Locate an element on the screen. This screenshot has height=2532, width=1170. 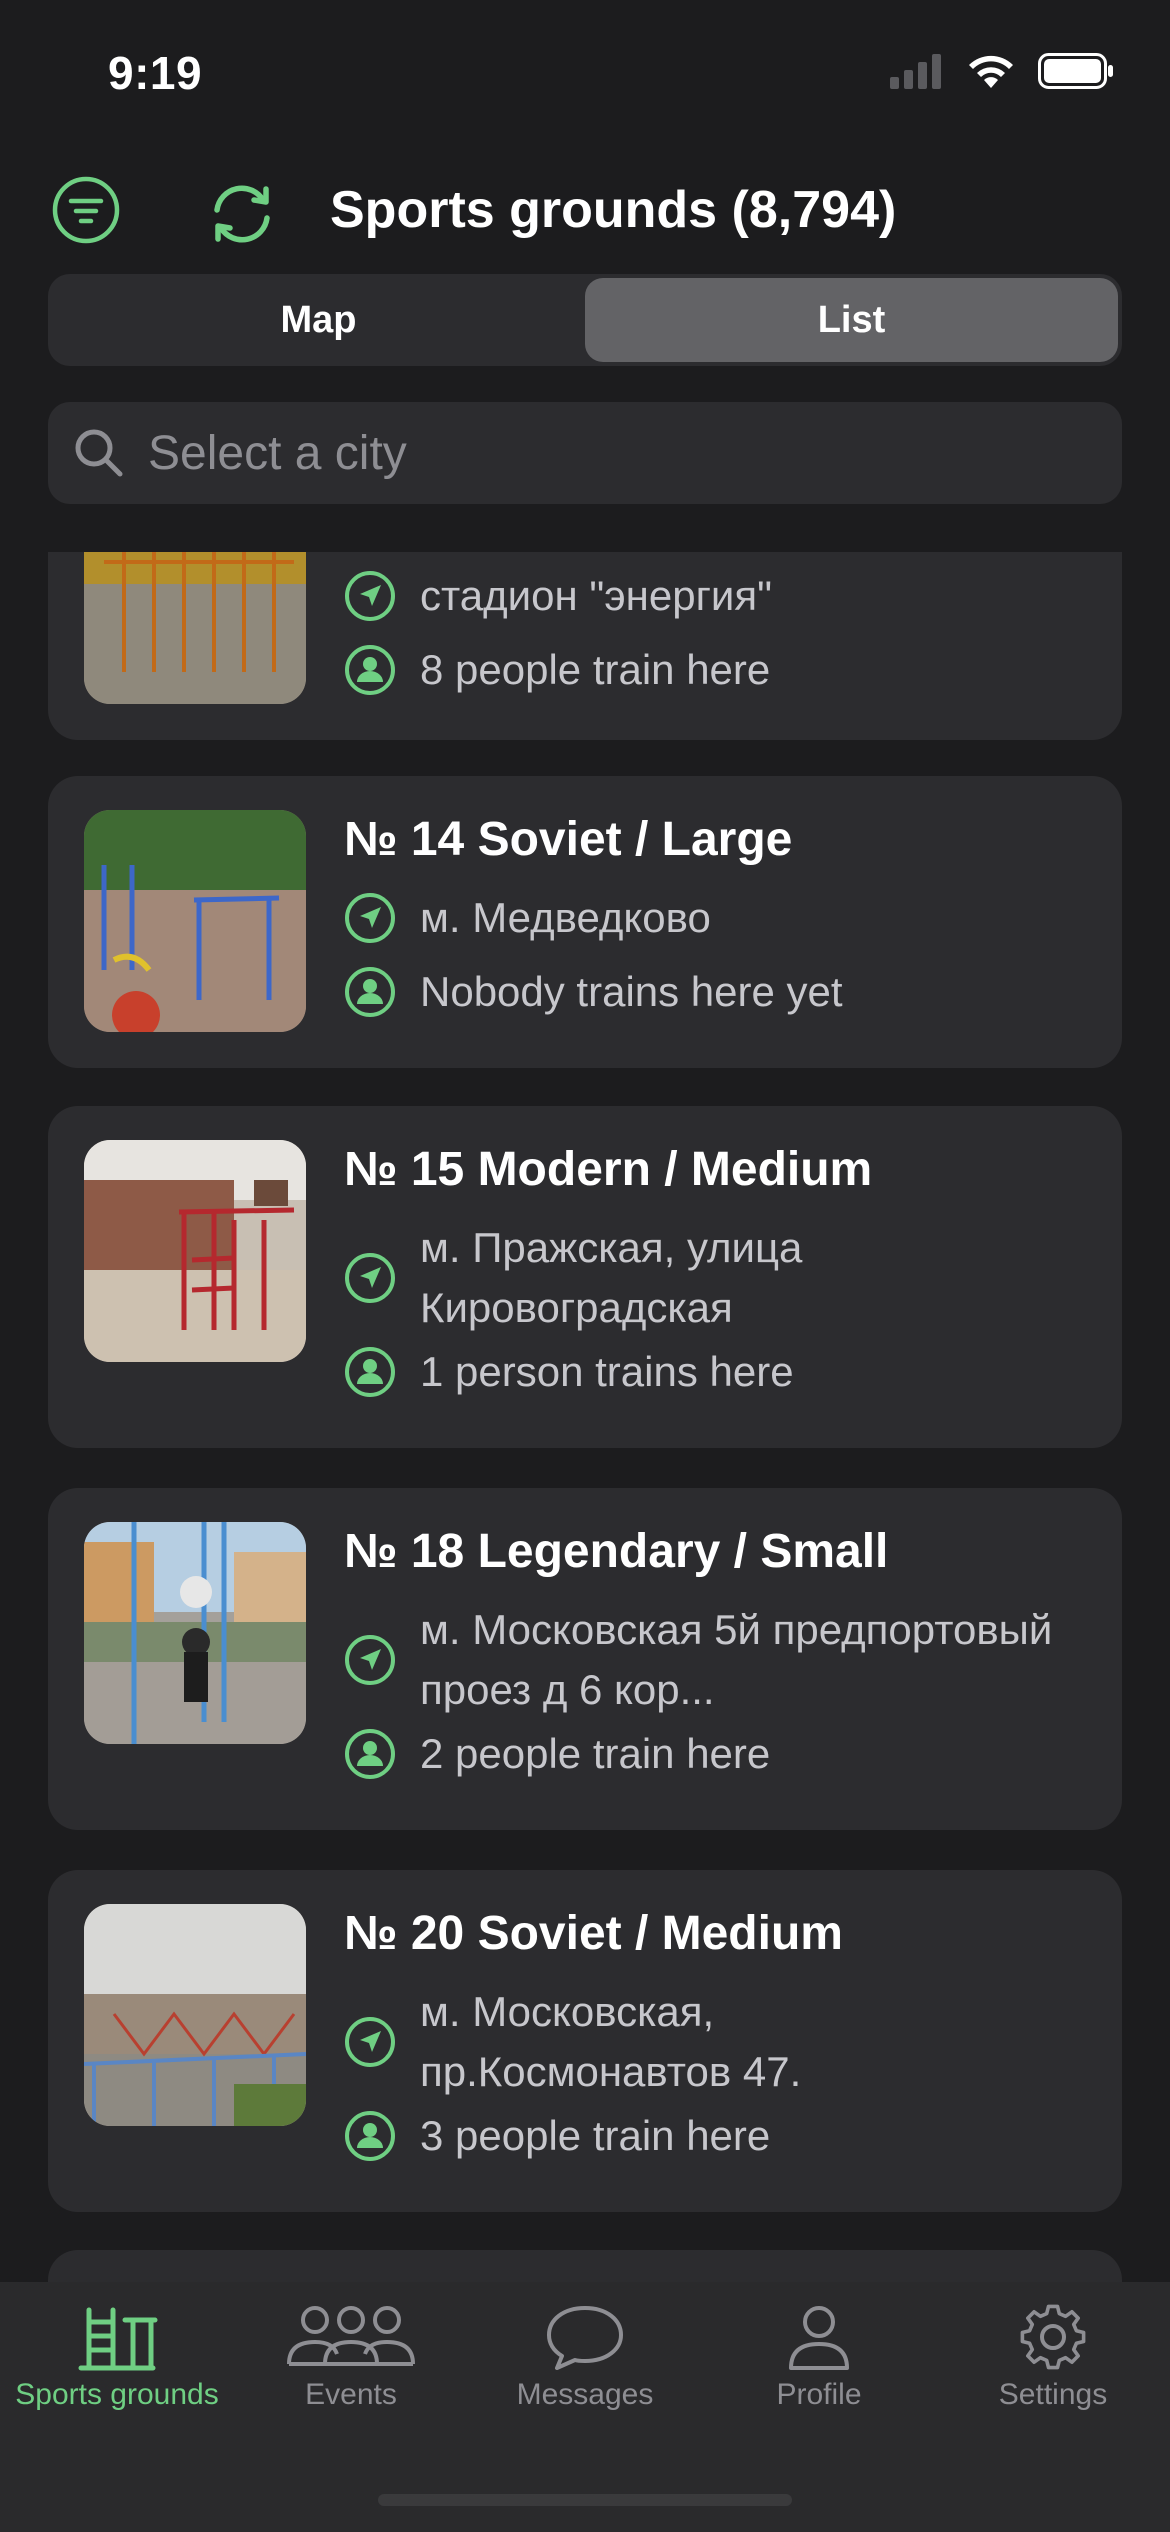
ground-title: № 18 Legendary / Small is located at coordinates (616, 1551).